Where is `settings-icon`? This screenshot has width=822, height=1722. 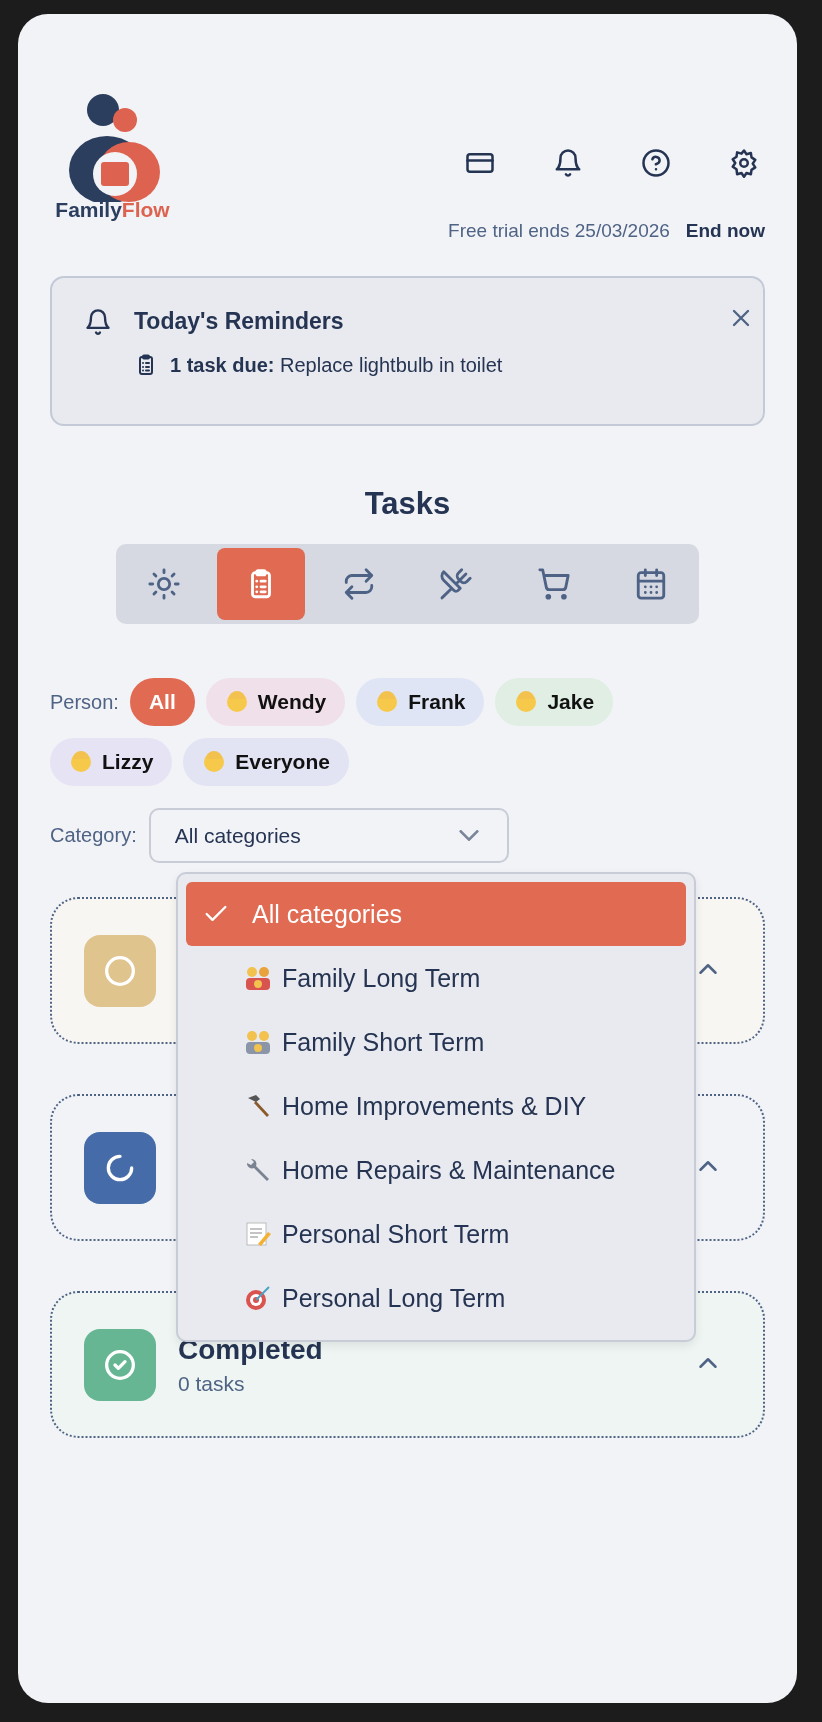 settings-icon is located at coordinates (744, 163).